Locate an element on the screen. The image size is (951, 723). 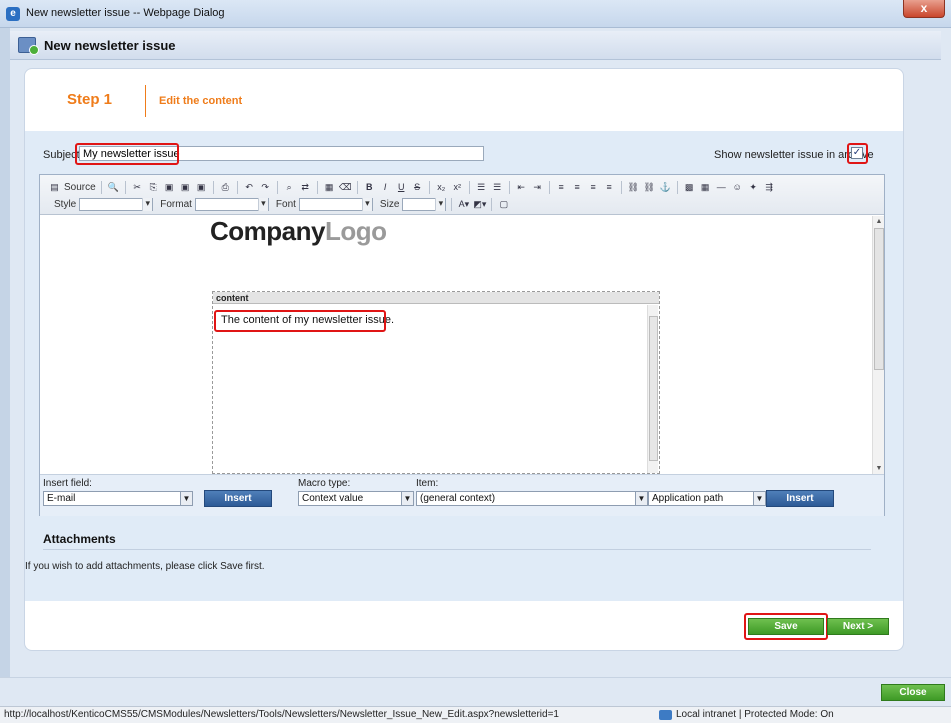
security-zone: Local intranet | Protected Mode: On is located at coordinates (755, 714).